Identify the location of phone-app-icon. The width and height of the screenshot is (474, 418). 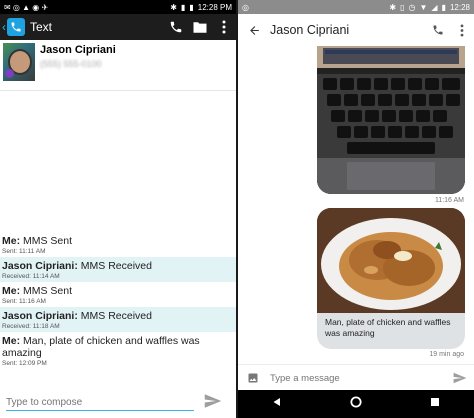
(16, 27).